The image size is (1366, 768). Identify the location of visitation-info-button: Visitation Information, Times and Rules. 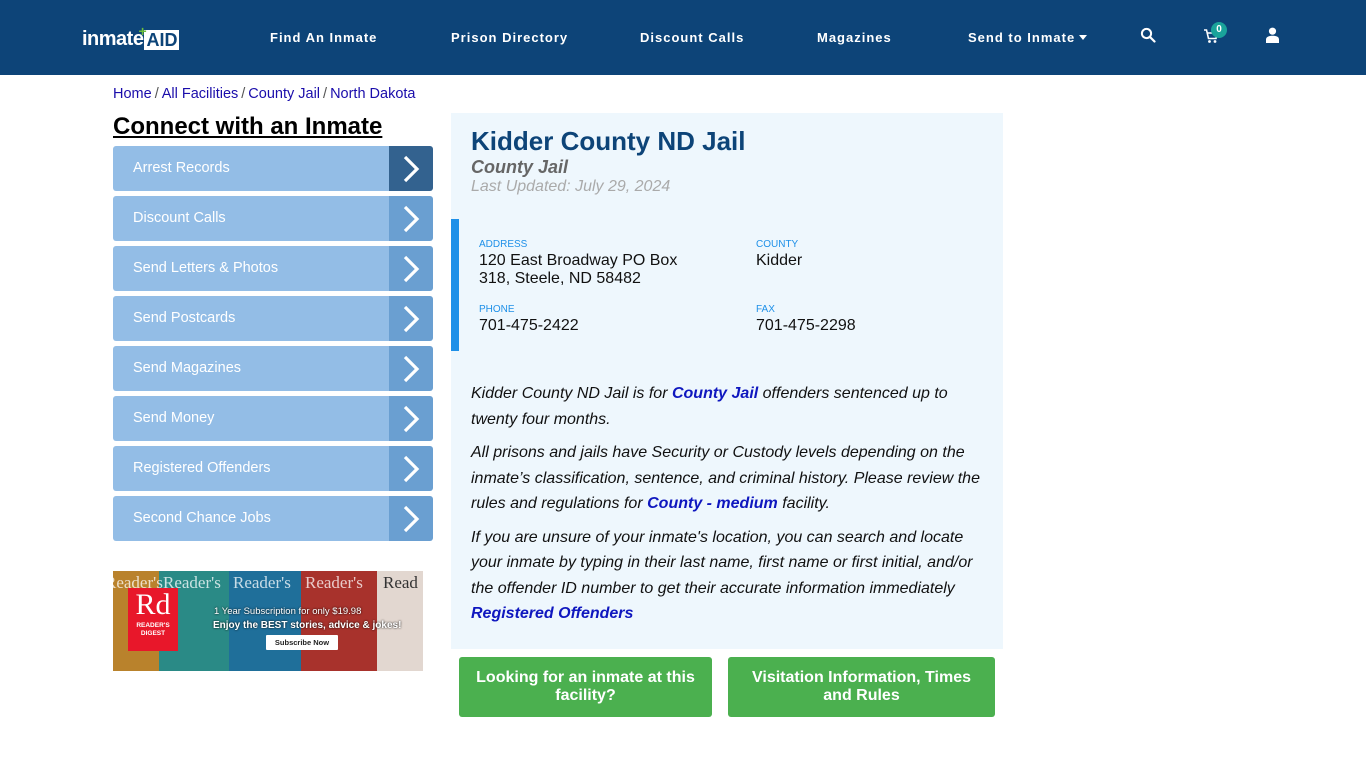
(861, 687).